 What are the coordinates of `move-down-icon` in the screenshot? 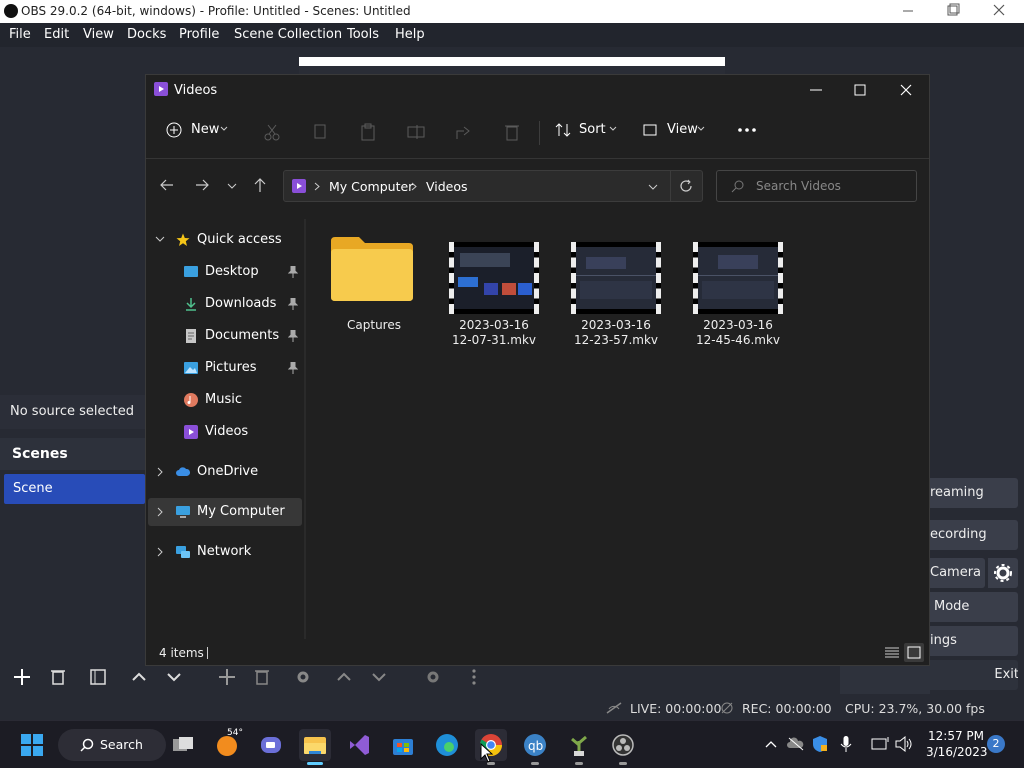 It's located at (174, 677).